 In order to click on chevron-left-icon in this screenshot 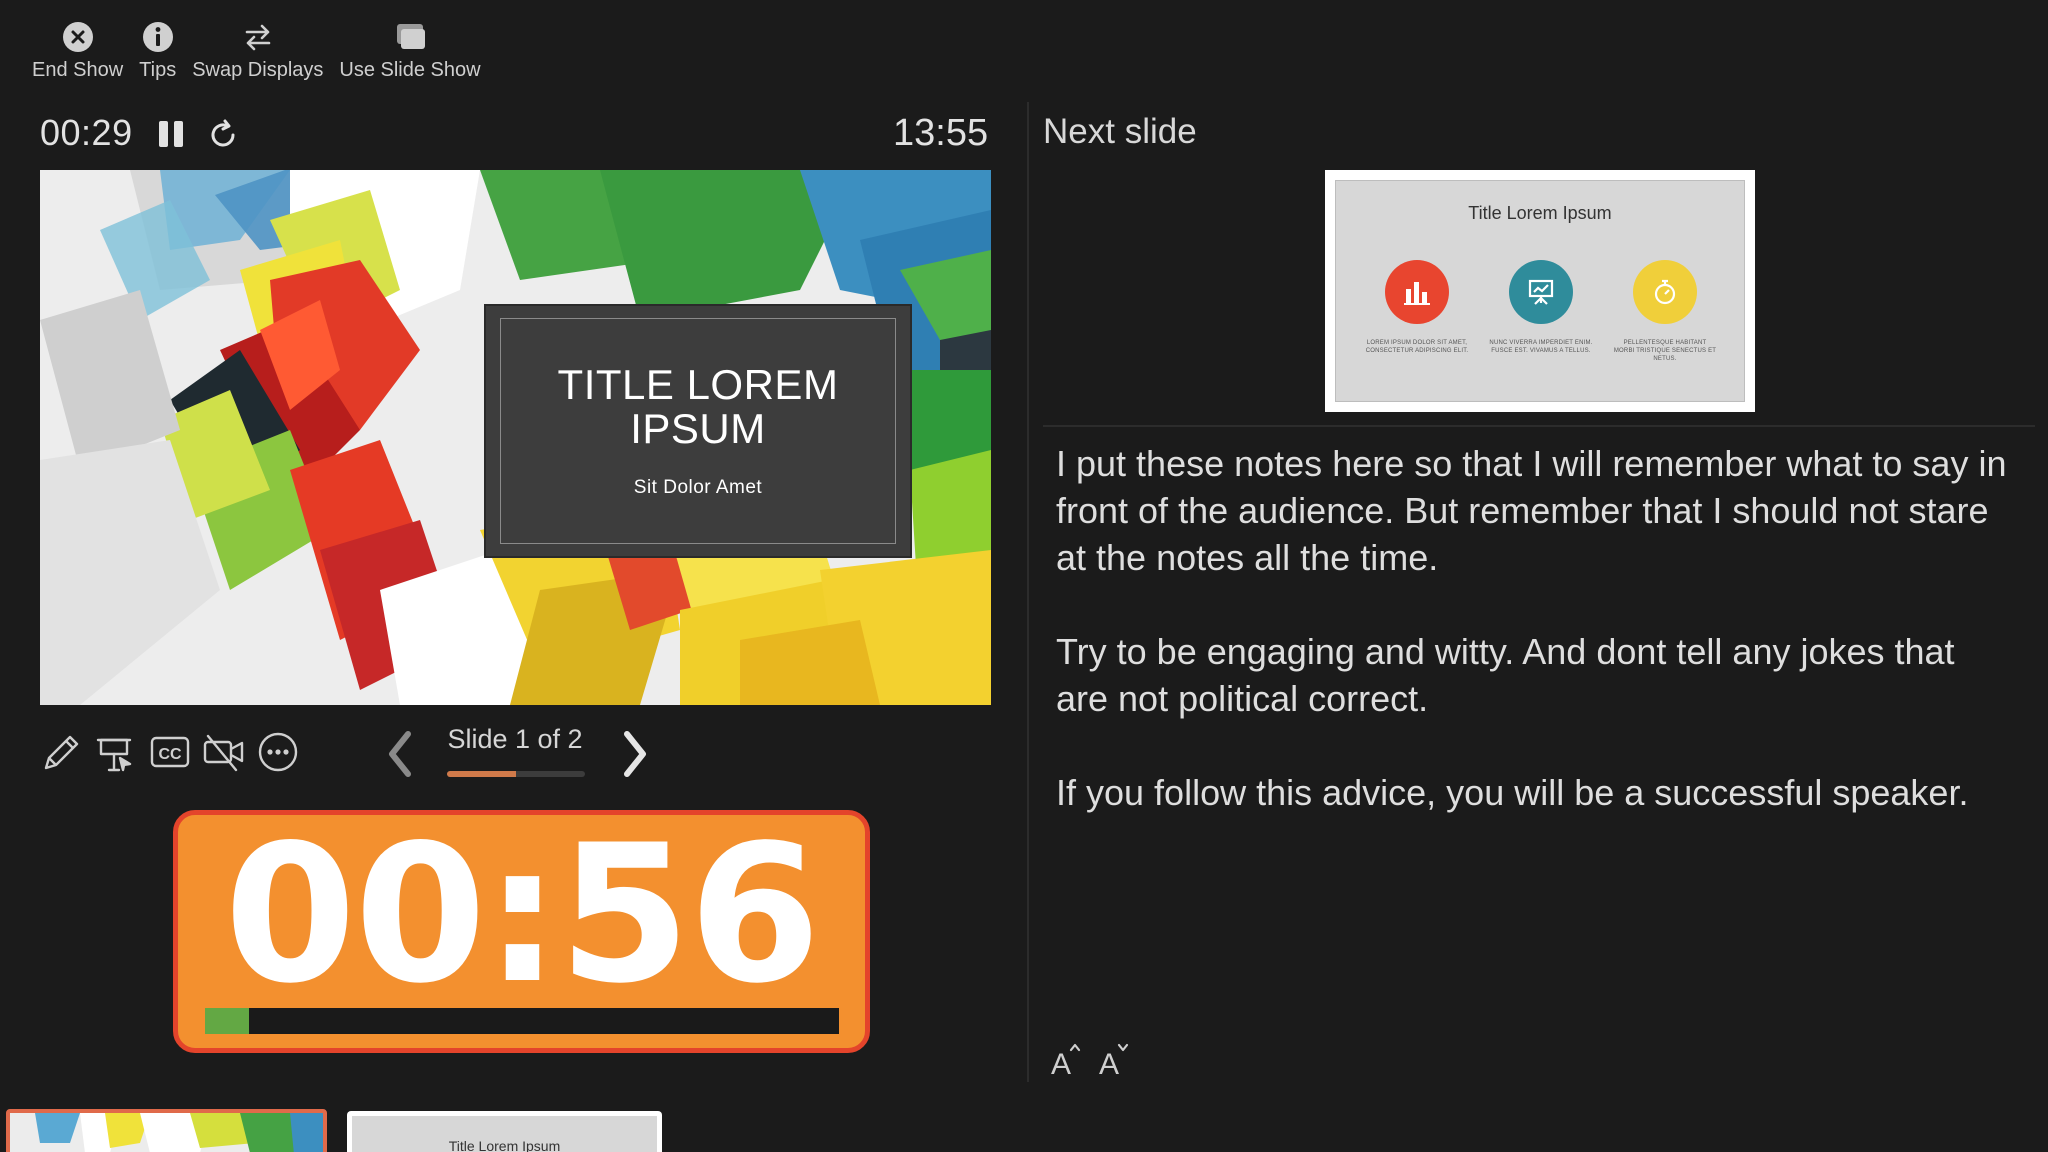, I will do `click(400, 754)`.